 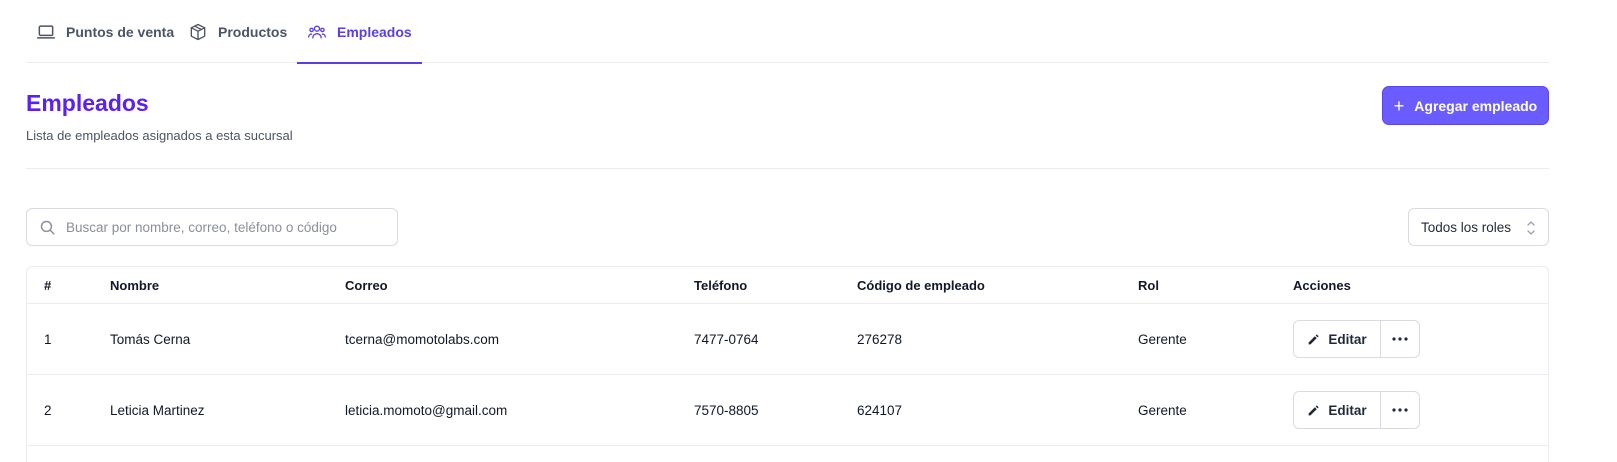 I want to click on divider, so click(x=787, y=168).